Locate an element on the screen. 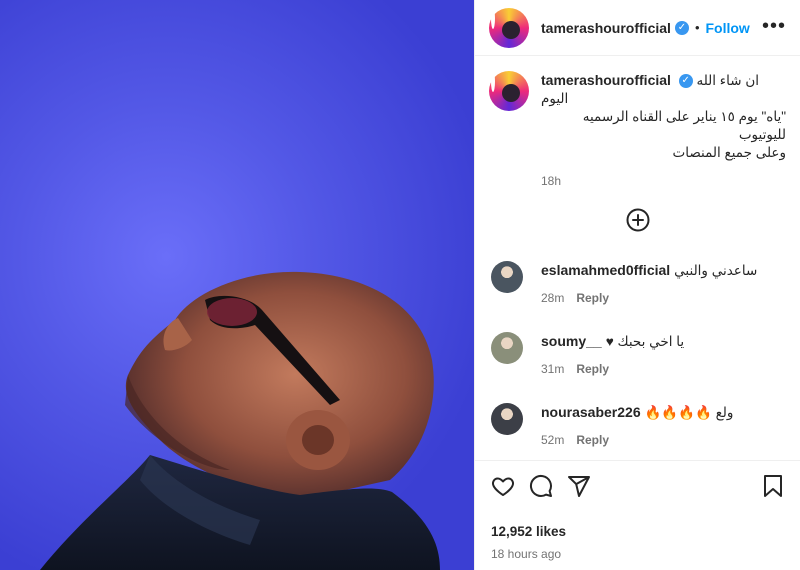 This screenshot has height=570, width=800. load-more-comments is located at coordinates (637, 222).